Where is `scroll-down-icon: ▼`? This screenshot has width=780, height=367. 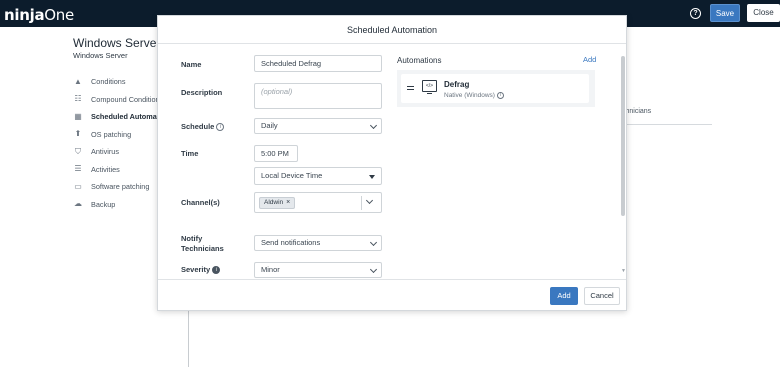
scroll-down-icon: ▼ is located at coordinates (623, 271).